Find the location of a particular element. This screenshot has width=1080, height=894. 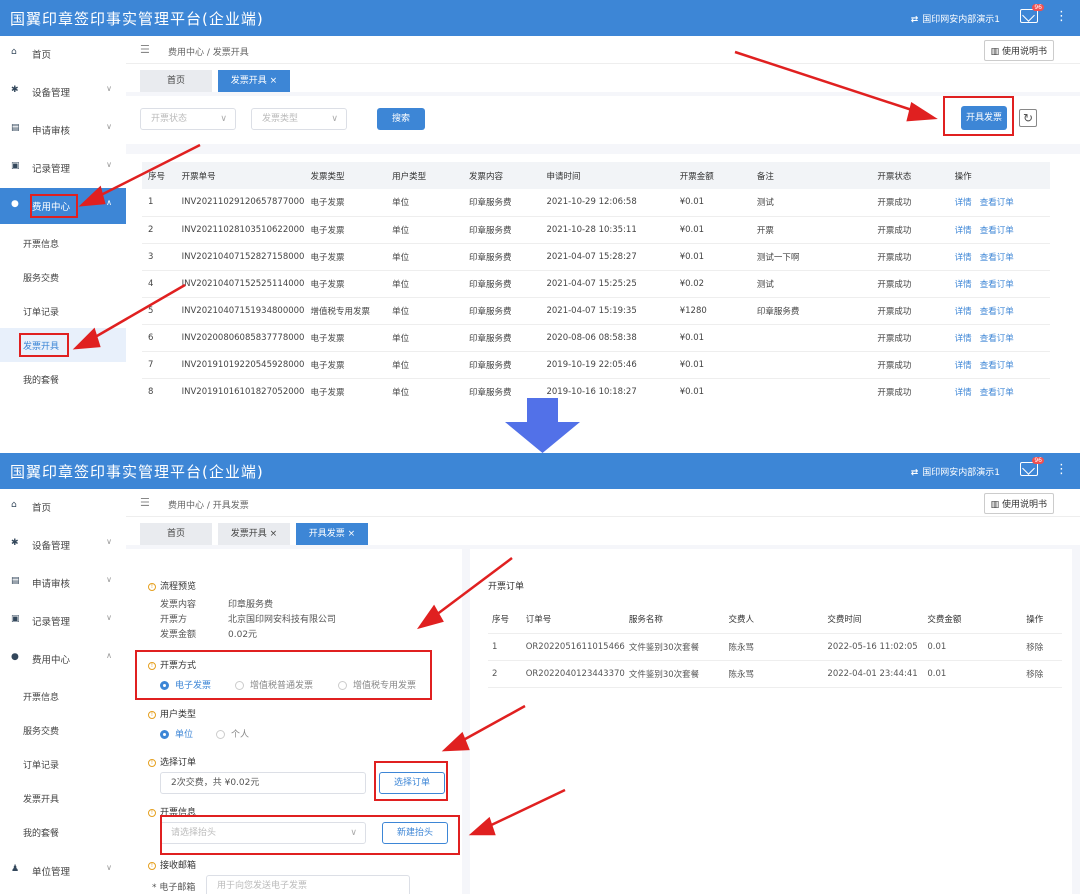

select-placeholder: 发票类型 is located at coordinates (280, 119).